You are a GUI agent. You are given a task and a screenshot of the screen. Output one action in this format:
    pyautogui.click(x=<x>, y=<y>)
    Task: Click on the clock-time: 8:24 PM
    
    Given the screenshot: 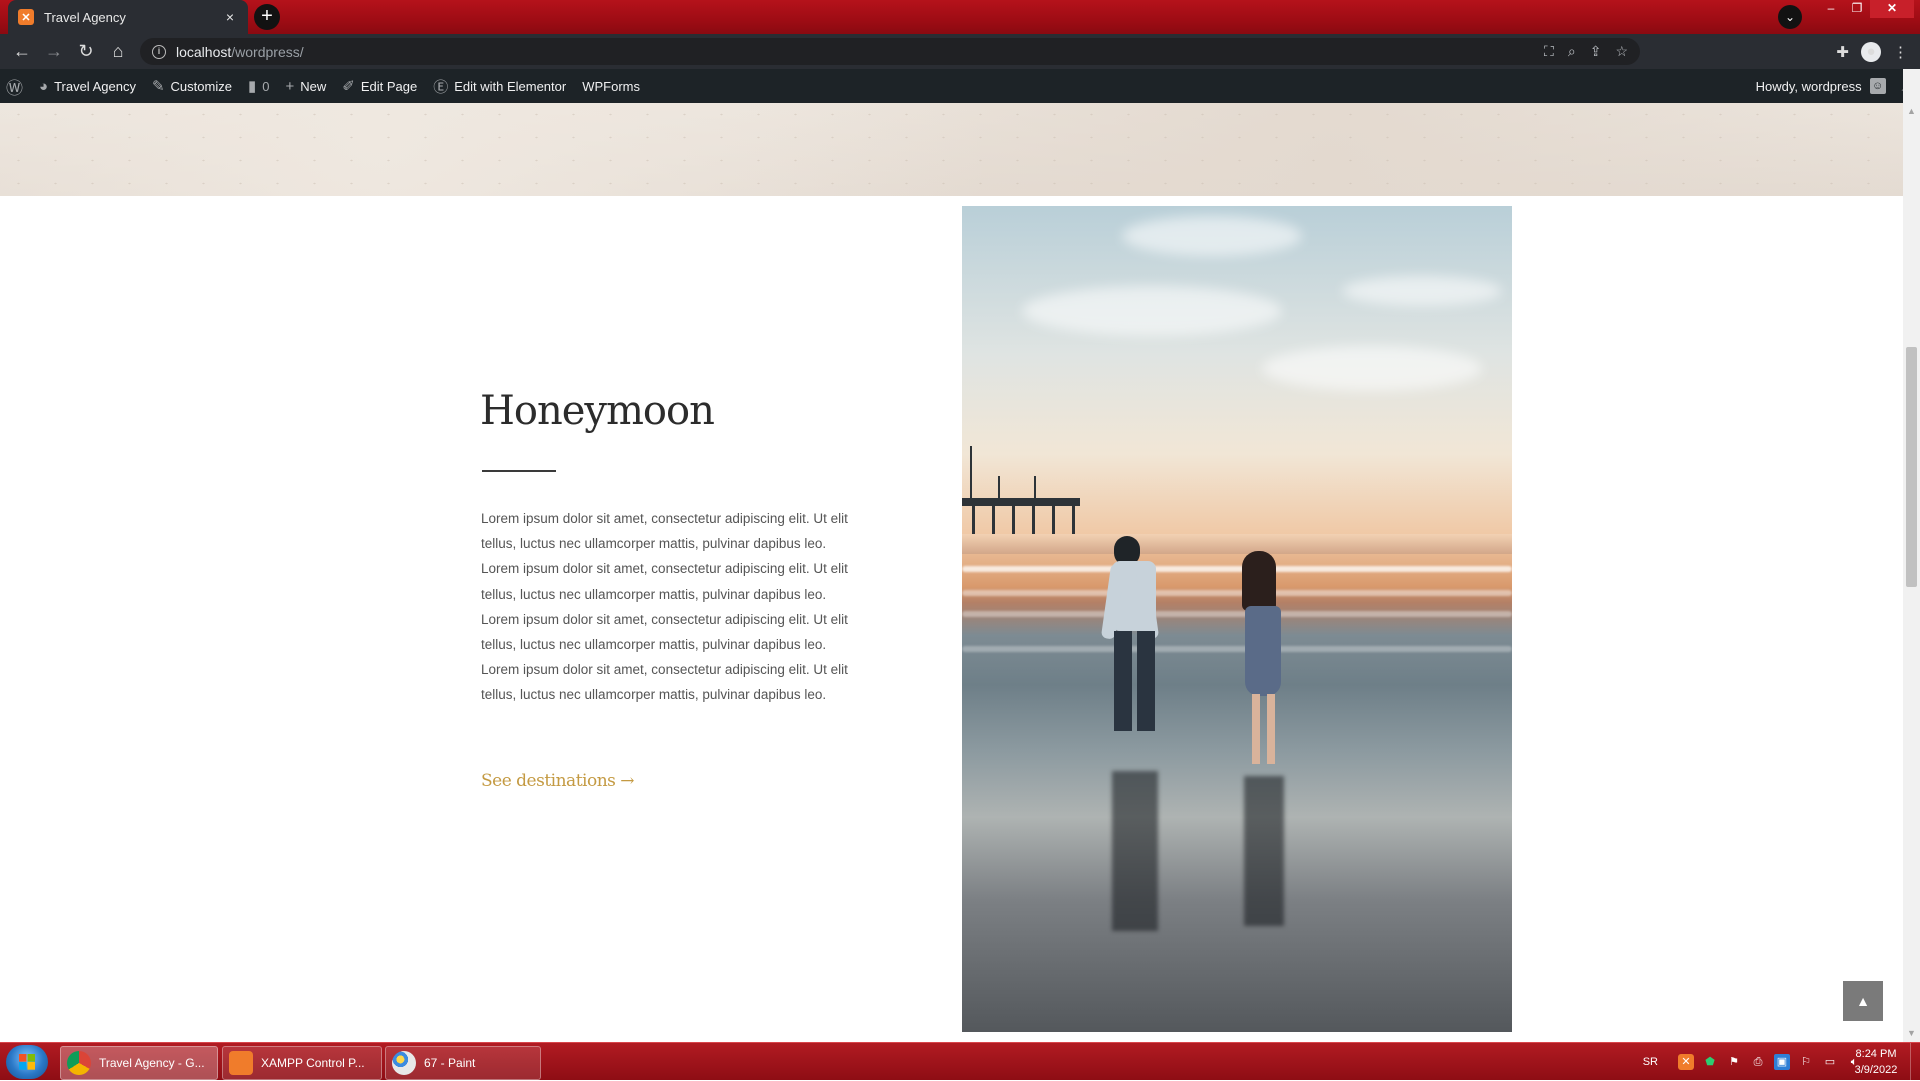 What is the action you would take?
    pyautogui.click(x=1876, y=1054)
    